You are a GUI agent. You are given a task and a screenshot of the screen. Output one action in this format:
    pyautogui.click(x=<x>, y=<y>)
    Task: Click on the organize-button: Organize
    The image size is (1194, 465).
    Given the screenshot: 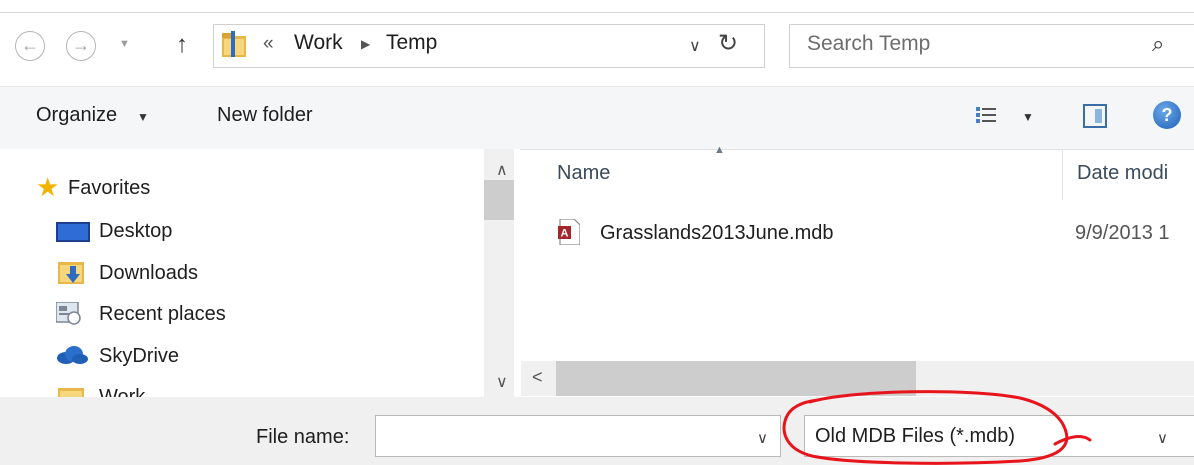 What is the action you would take?
    pyautogui.click(x=76, y=115)
    